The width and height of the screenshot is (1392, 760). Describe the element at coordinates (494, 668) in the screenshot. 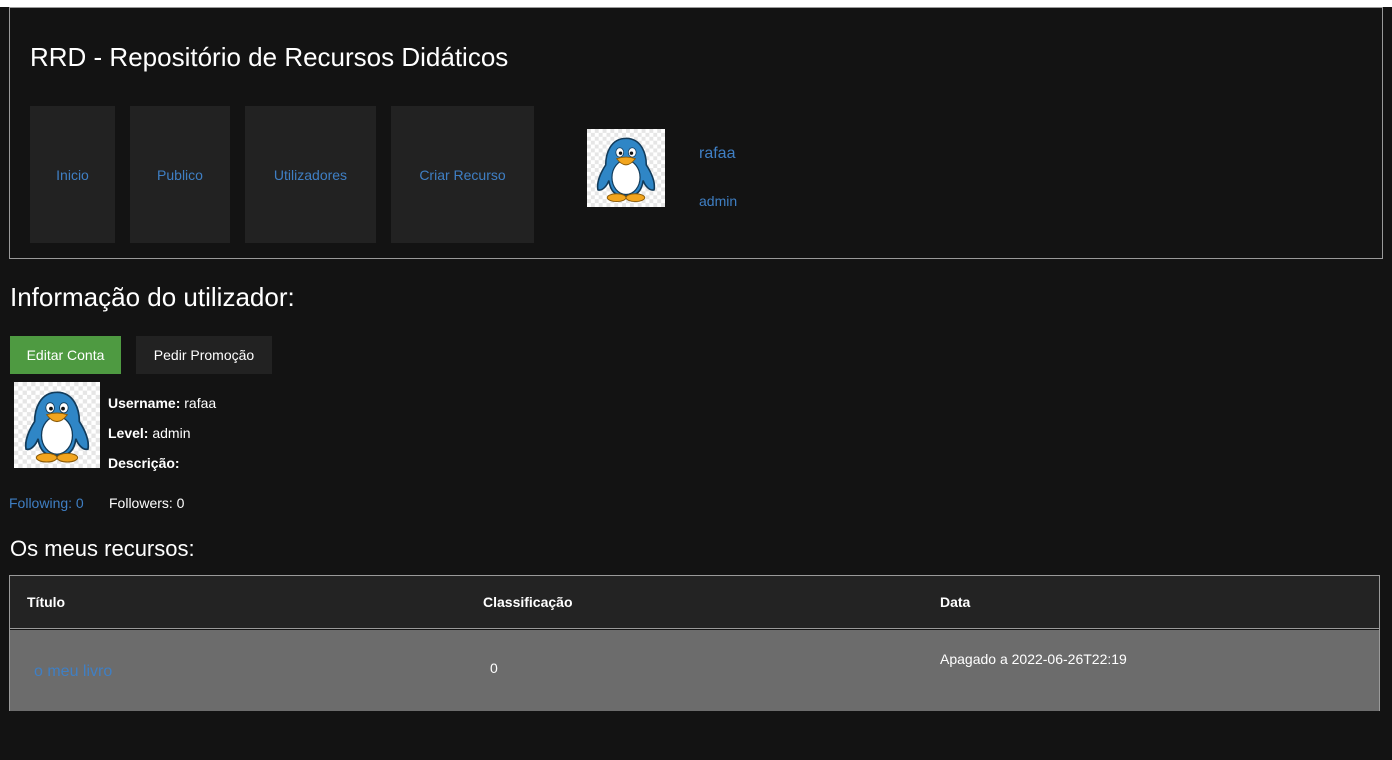

I see `resource-rating: 0` at that location.